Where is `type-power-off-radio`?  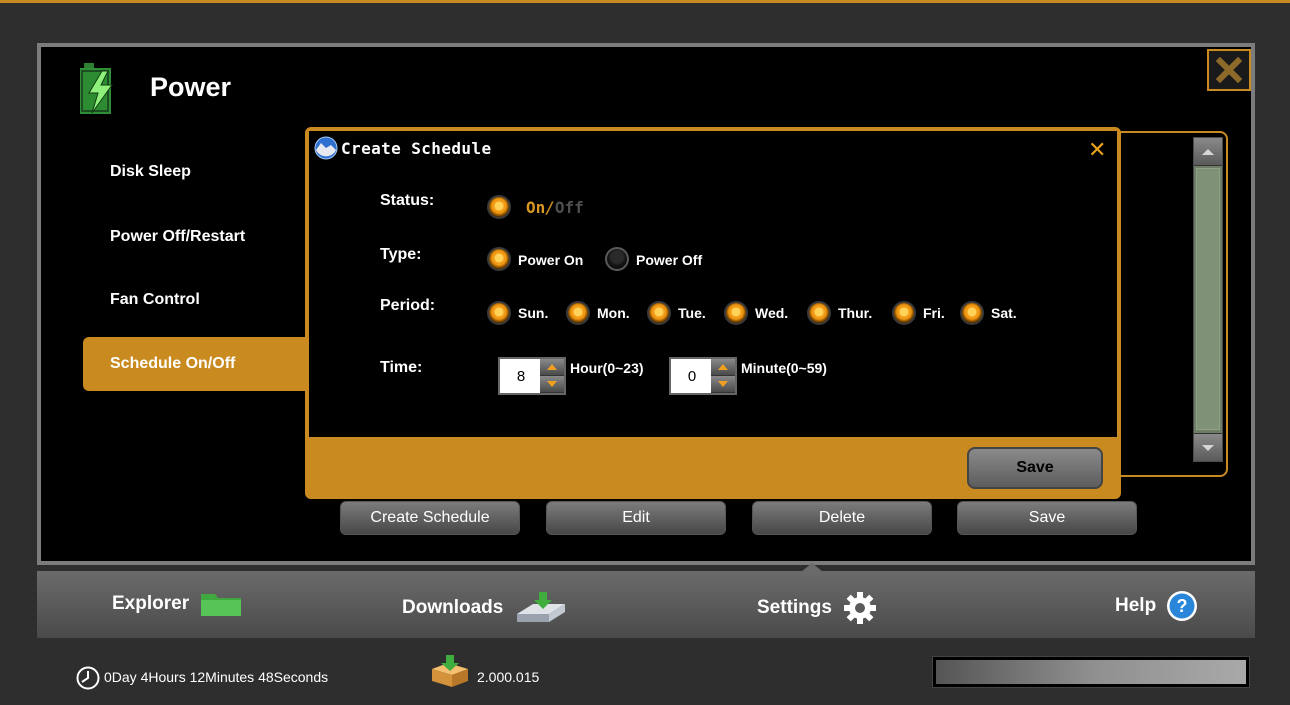
type-power-off-radio is located at coordinates (617, 259).